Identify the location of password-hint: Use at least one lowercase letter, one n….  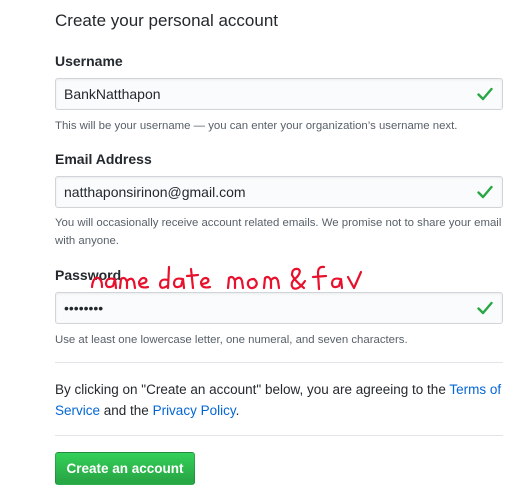
(231, 340).